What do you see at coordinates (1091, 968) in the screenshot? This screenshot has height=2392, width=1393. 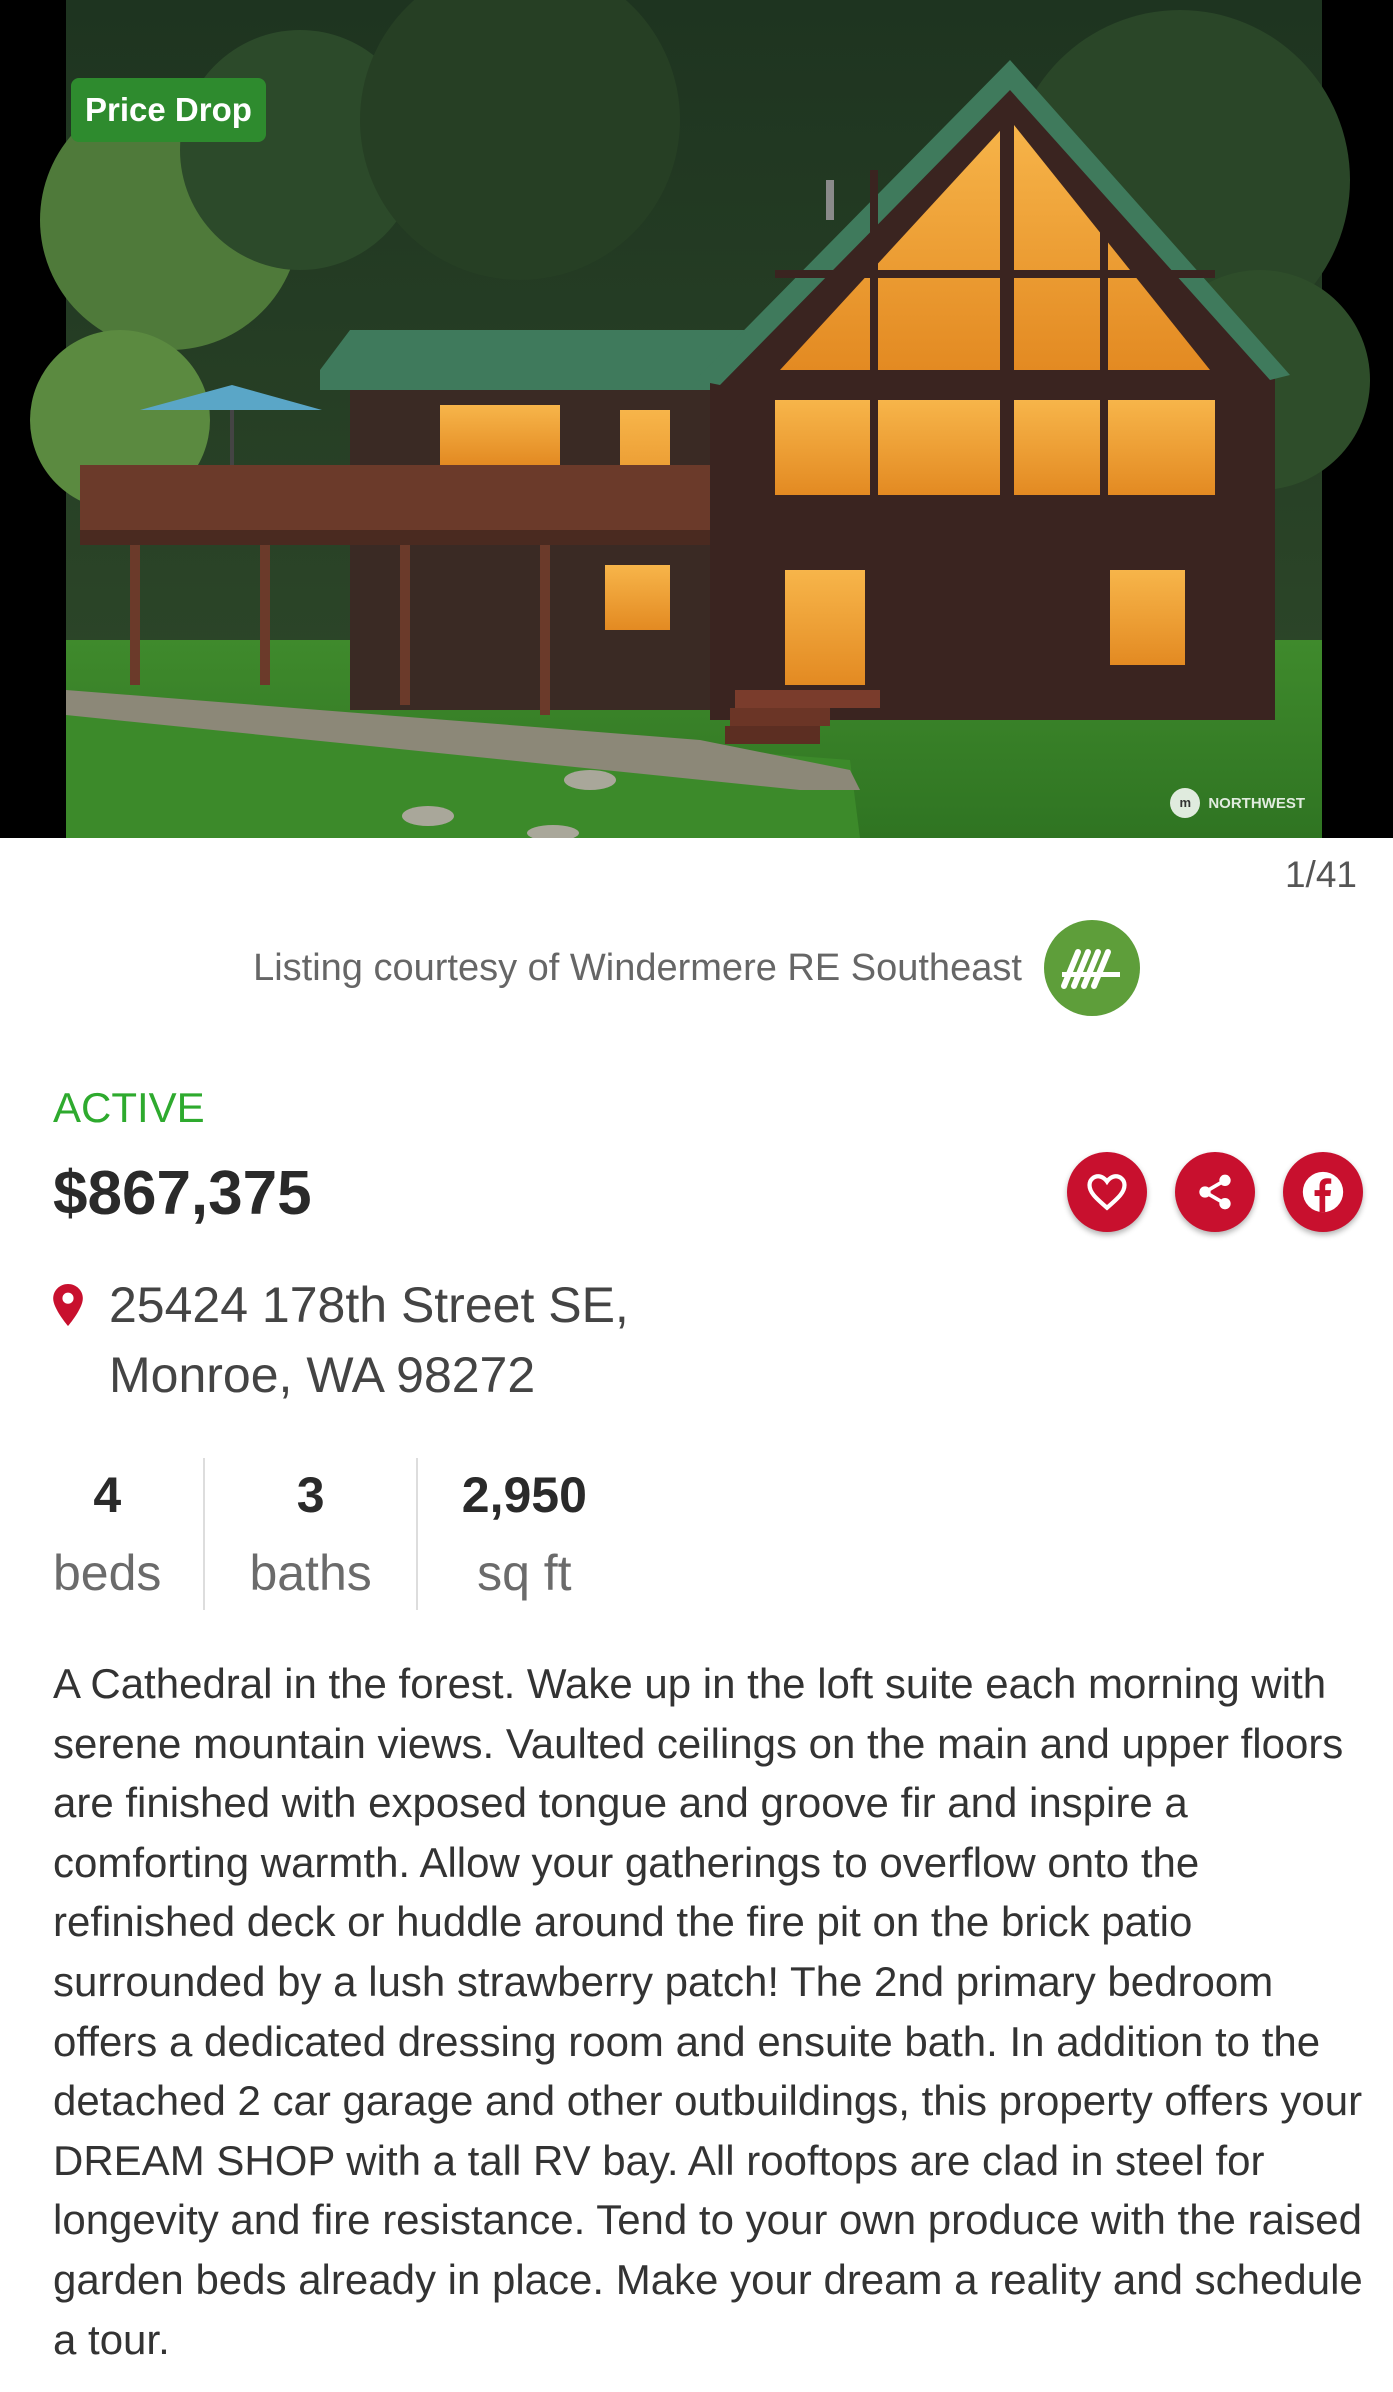 I see `windermere-logo-icon` at bounding box center [1091, 968].